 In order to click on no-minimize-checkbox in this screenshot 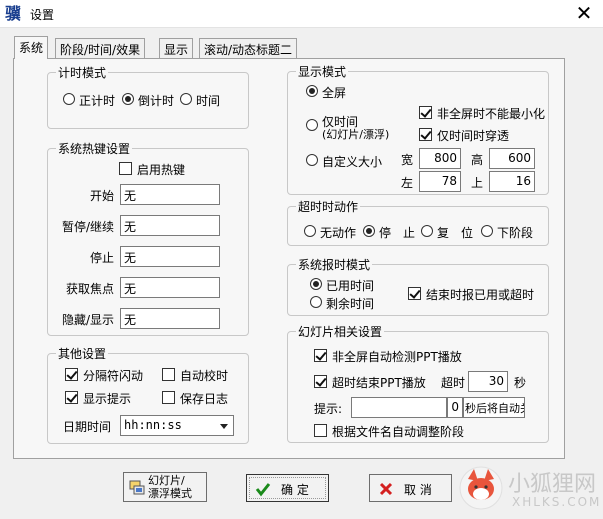, I will do `click(425, 112)`.